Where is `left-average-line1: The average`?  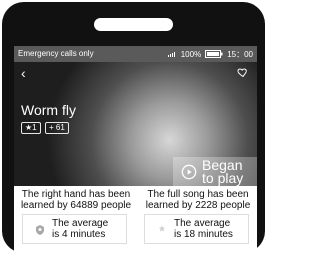
left-average-line1: The average is located at coordinates (80, 223).